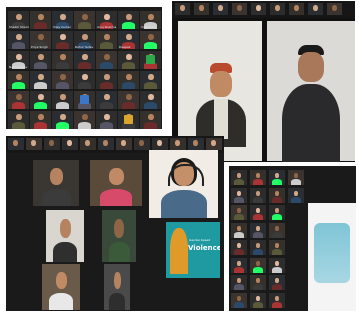 The image size is (359, 312). Describe the element at coordinates (62, 20) in the screenshot. I see `participant-tile: Vijay Kumar` at that location.